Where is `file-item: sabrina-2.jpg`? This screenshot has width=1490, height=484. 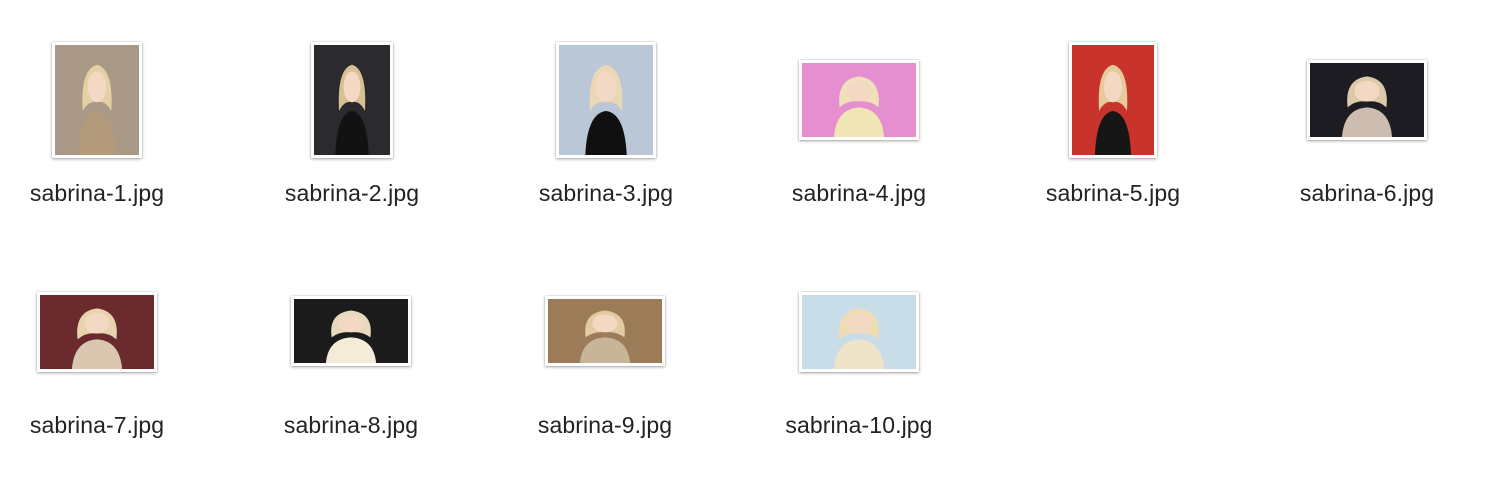
file-item: sabrina-2.jpg is located at coordinates (352, 146).